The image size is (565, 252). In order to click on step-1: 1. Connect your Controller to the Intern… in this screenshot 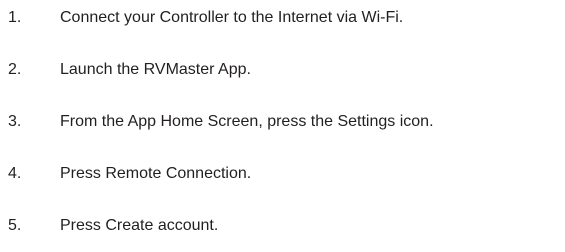, I will do `click(282, 18)`.